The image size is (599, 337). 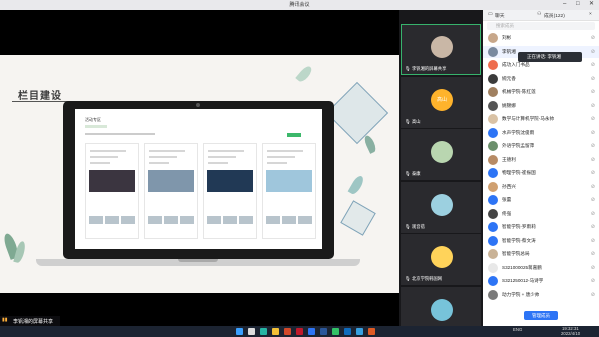 I want to click on video-tile: 高山 🎙 高山, so click(x=441, y=102).